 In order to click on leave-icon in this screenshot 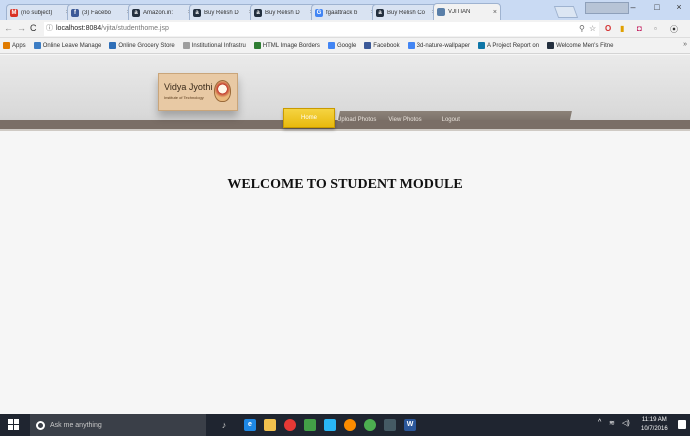, I will do `click(37, 45)`.